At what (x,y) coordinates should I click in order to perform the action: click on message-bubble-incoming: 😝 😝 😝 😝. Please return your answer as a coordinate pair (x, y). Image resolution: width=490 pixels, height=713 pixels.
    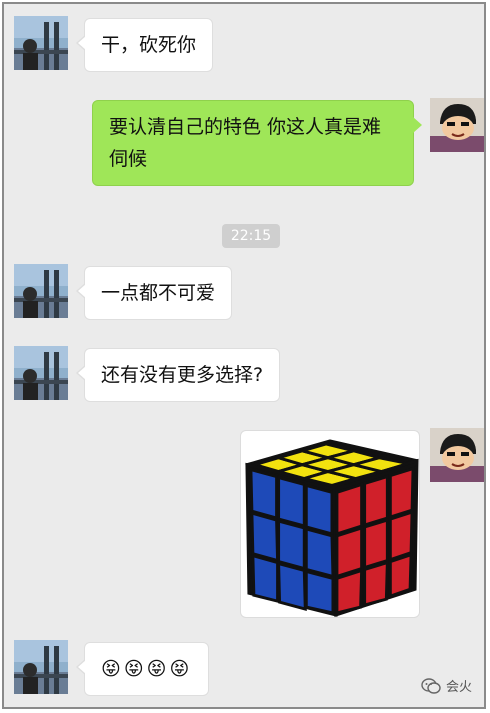
    Looking at the image, I should click on (142, 669).